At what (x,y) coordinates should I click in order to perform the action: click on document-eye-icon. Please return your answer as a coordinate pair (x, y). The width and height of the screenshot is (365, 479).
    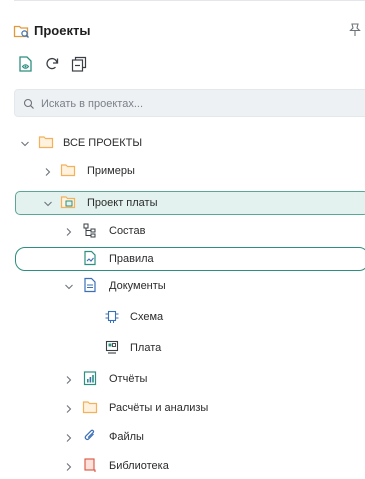
    Looking at the image, I should click on (25, 64).